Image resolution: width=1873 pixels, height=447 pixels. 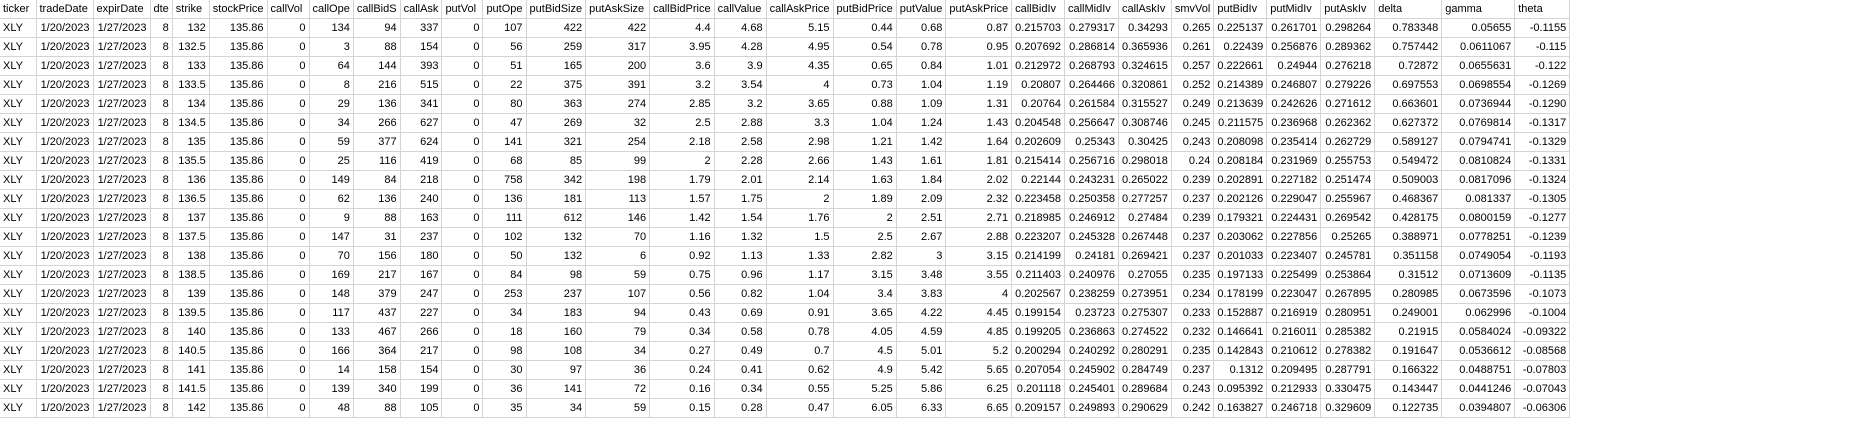 I want to click on cell-smvVol: 0.261, so click(x=1193, y=47).